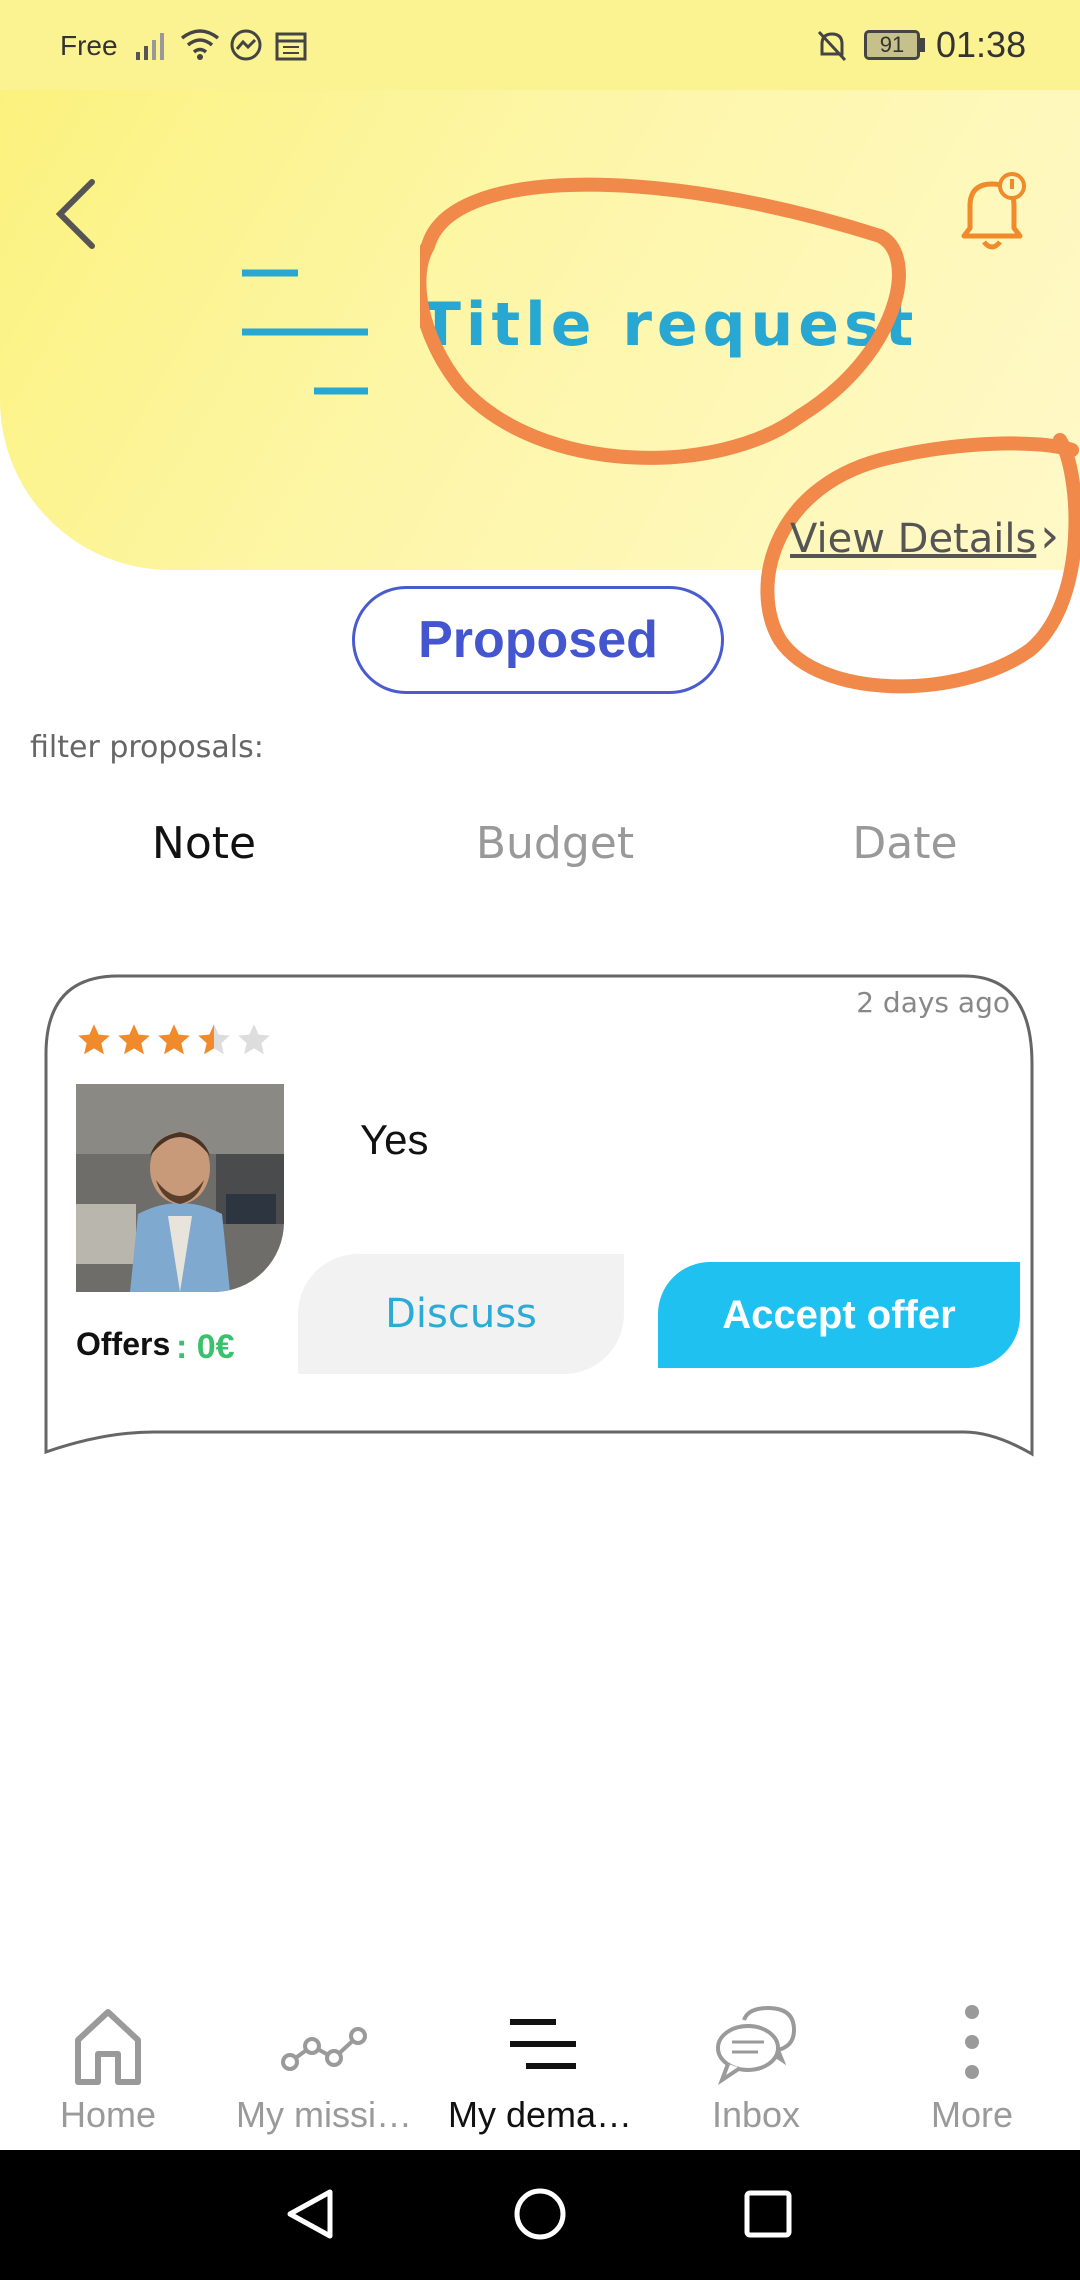 The image size is (1080, 2280). I want to click on signal-icon, so click(150, 46).